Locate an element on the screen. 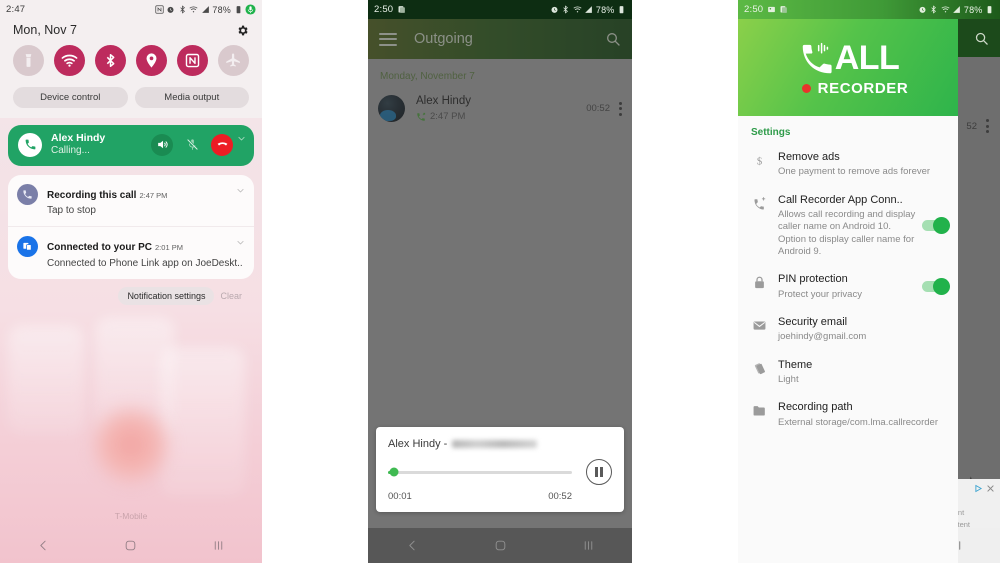  date-row: Mon, Nov 7 is located at coordinates (131, 31).